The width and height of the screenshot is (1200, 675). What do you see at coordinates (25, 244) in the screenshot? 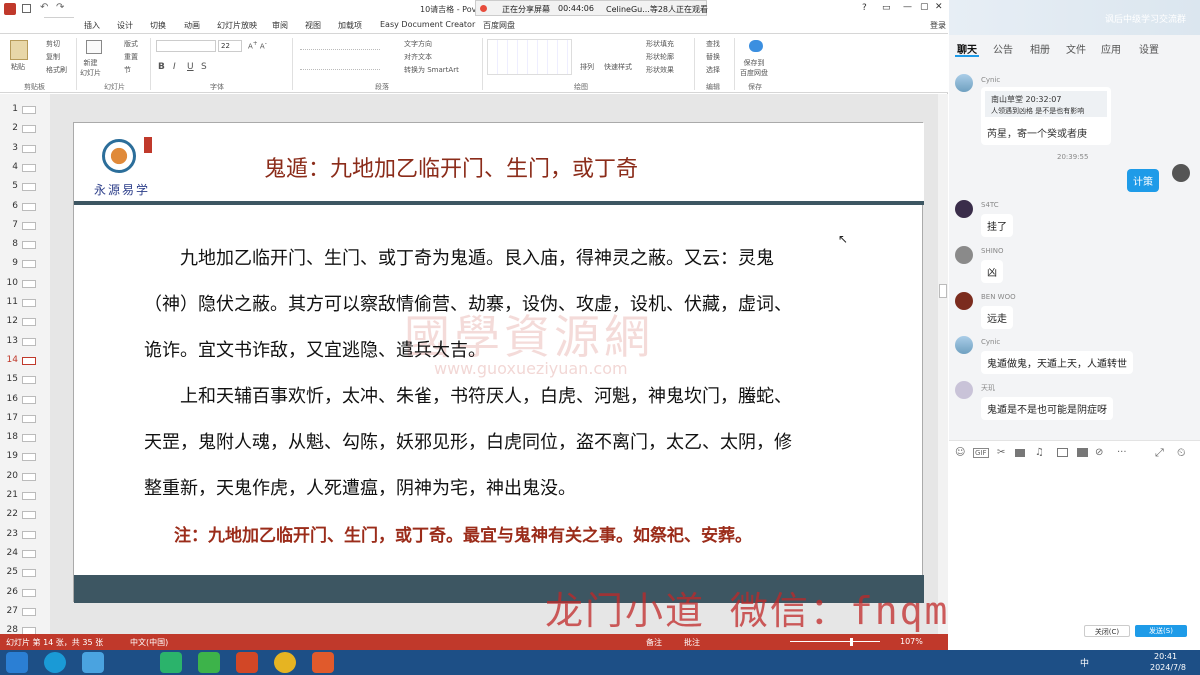
I see `slide-thumbnail: 8` at bounding box center [25, 244].